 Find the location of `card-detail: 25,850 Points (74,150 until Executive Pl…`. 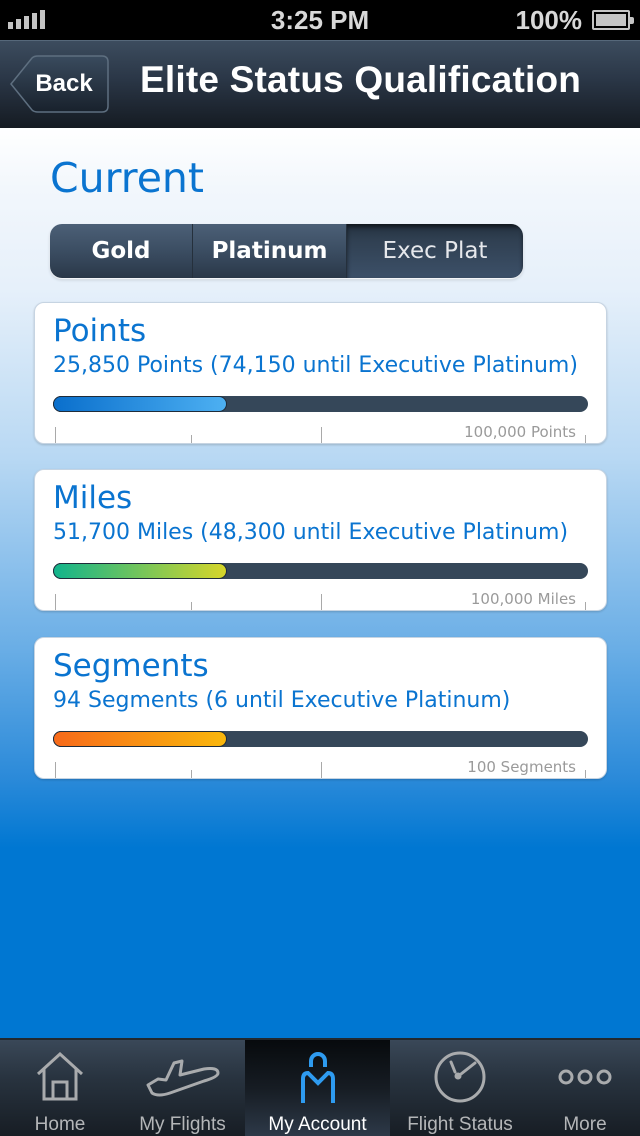

card-detail: 25,850 Points (74,150 until Executive Pl… is located at coordinates (315, 365).